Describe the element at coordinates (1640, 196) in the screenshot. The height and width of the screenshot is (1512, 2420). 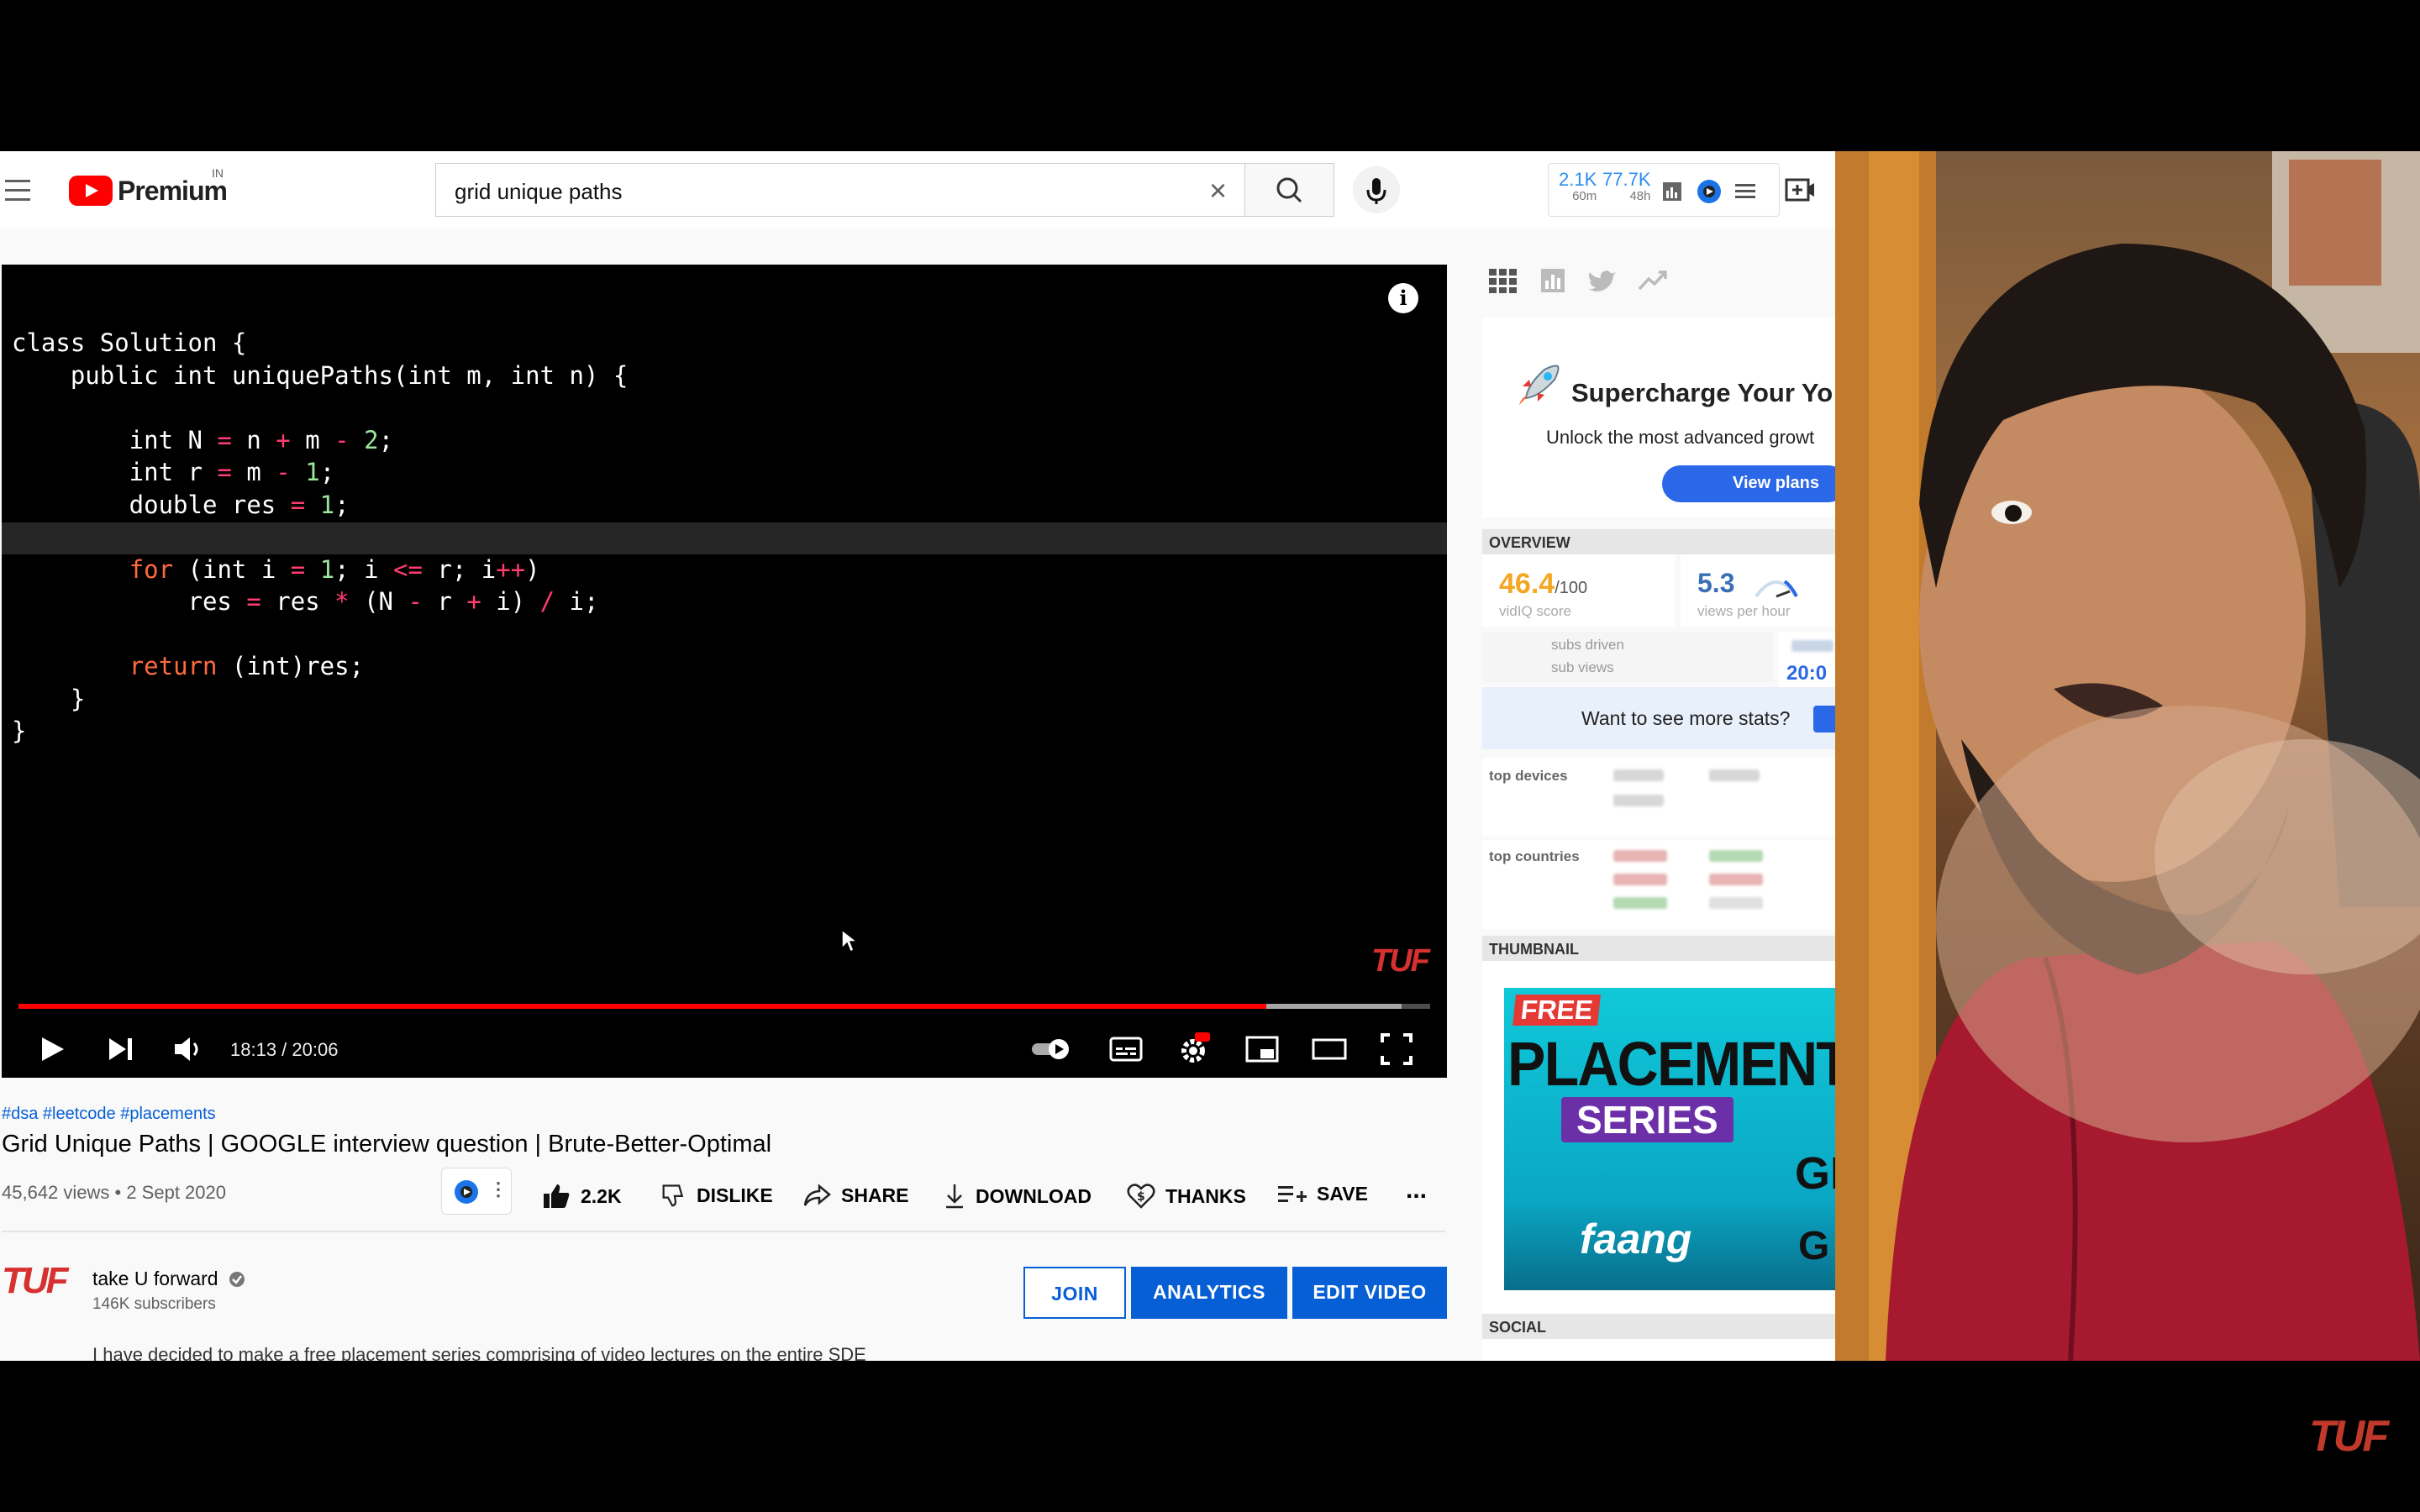
I see `stat-label: 48h` at that location.